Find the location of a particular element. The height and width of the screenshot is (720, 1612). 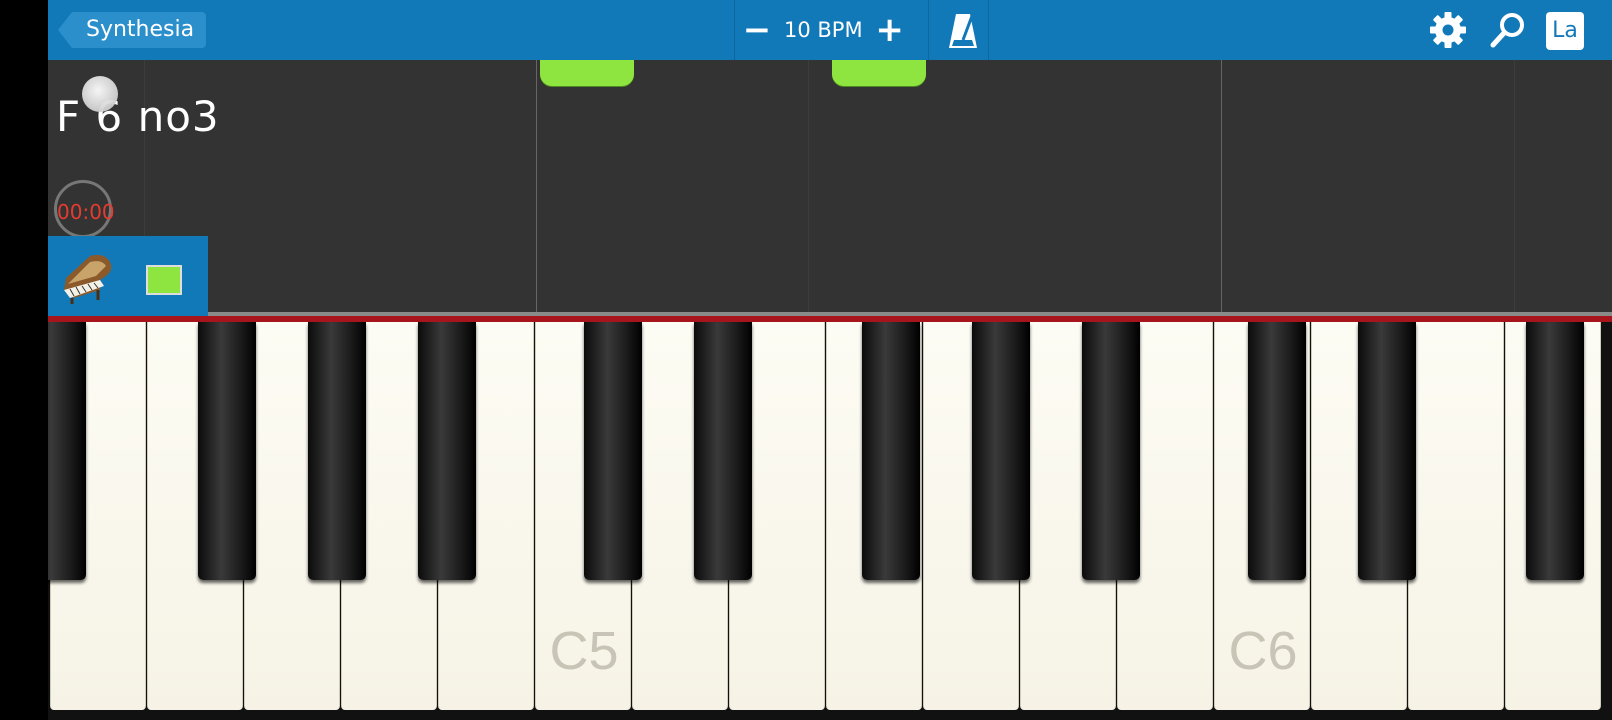

key-label-c6: C6 is located at coordinates (1263, 651).